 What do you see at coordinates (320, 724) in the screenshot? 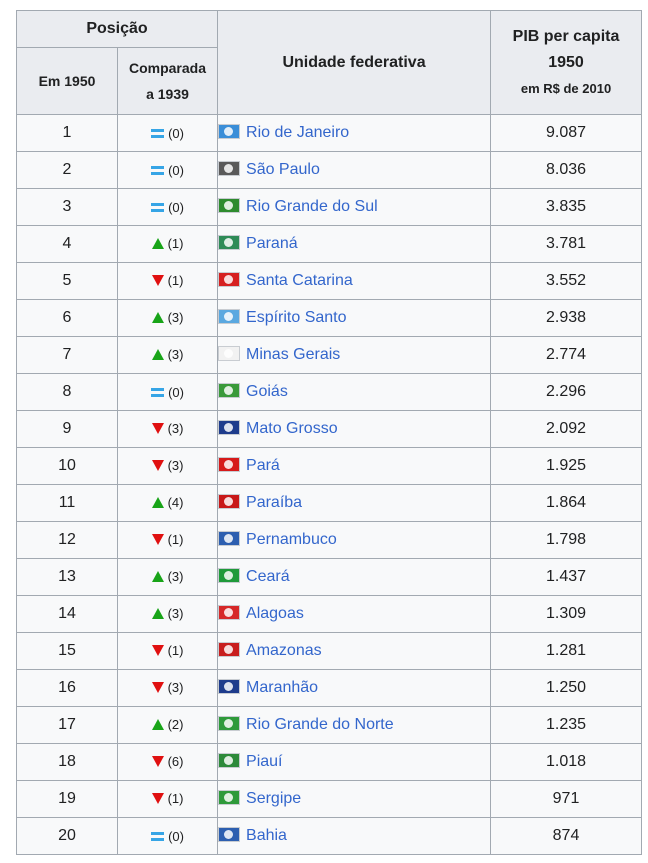
I see `state-link: Rio Grande do Norte` at bounding box center [320, 724].